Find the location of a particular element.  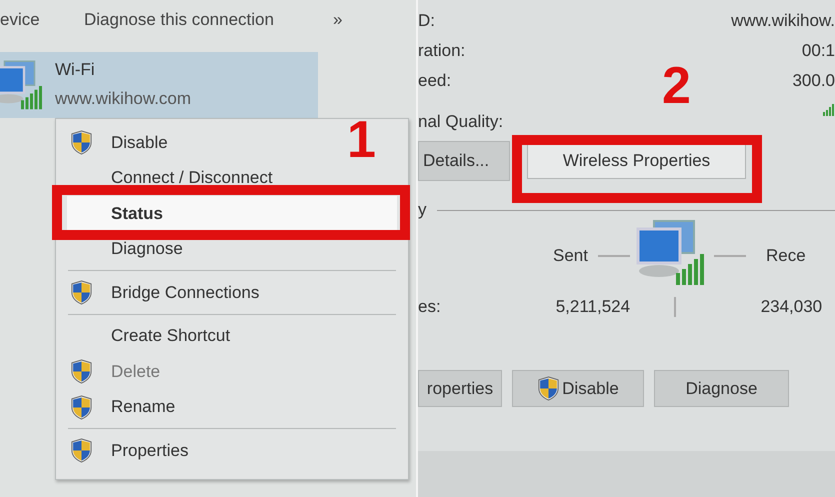

menu-item: Bridge Connections is located at coordinates (202, 292).